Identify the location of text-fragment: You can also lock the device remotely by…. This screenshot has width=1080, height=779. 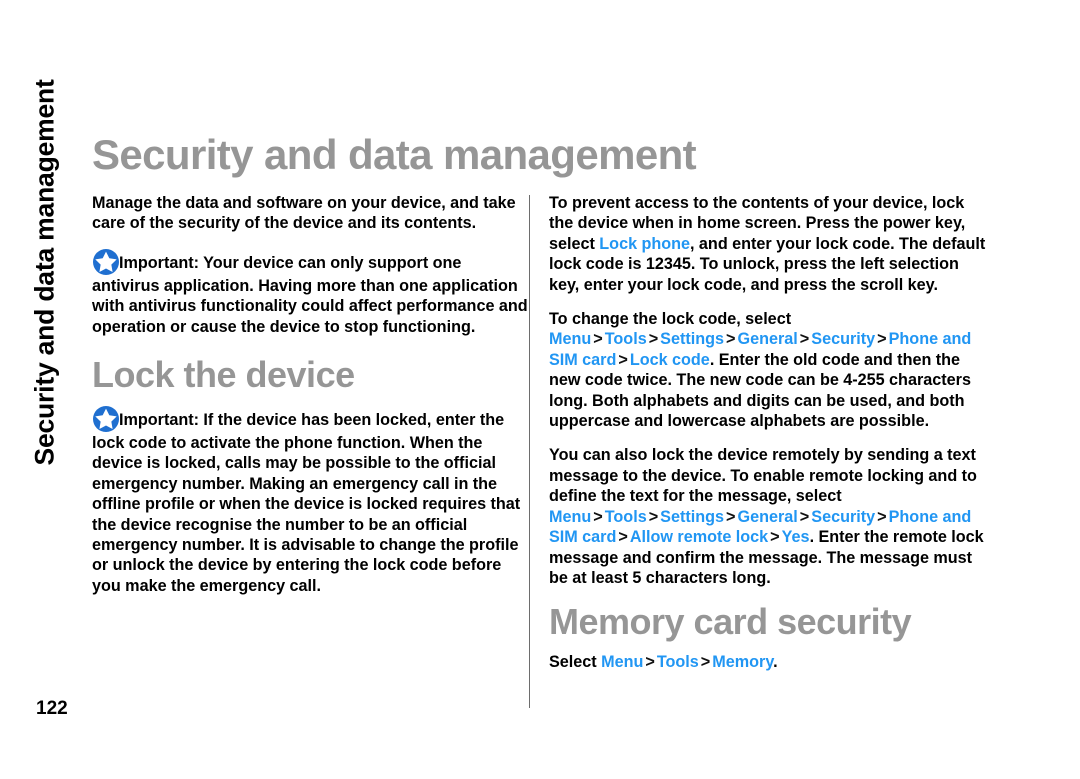
(763, 476).